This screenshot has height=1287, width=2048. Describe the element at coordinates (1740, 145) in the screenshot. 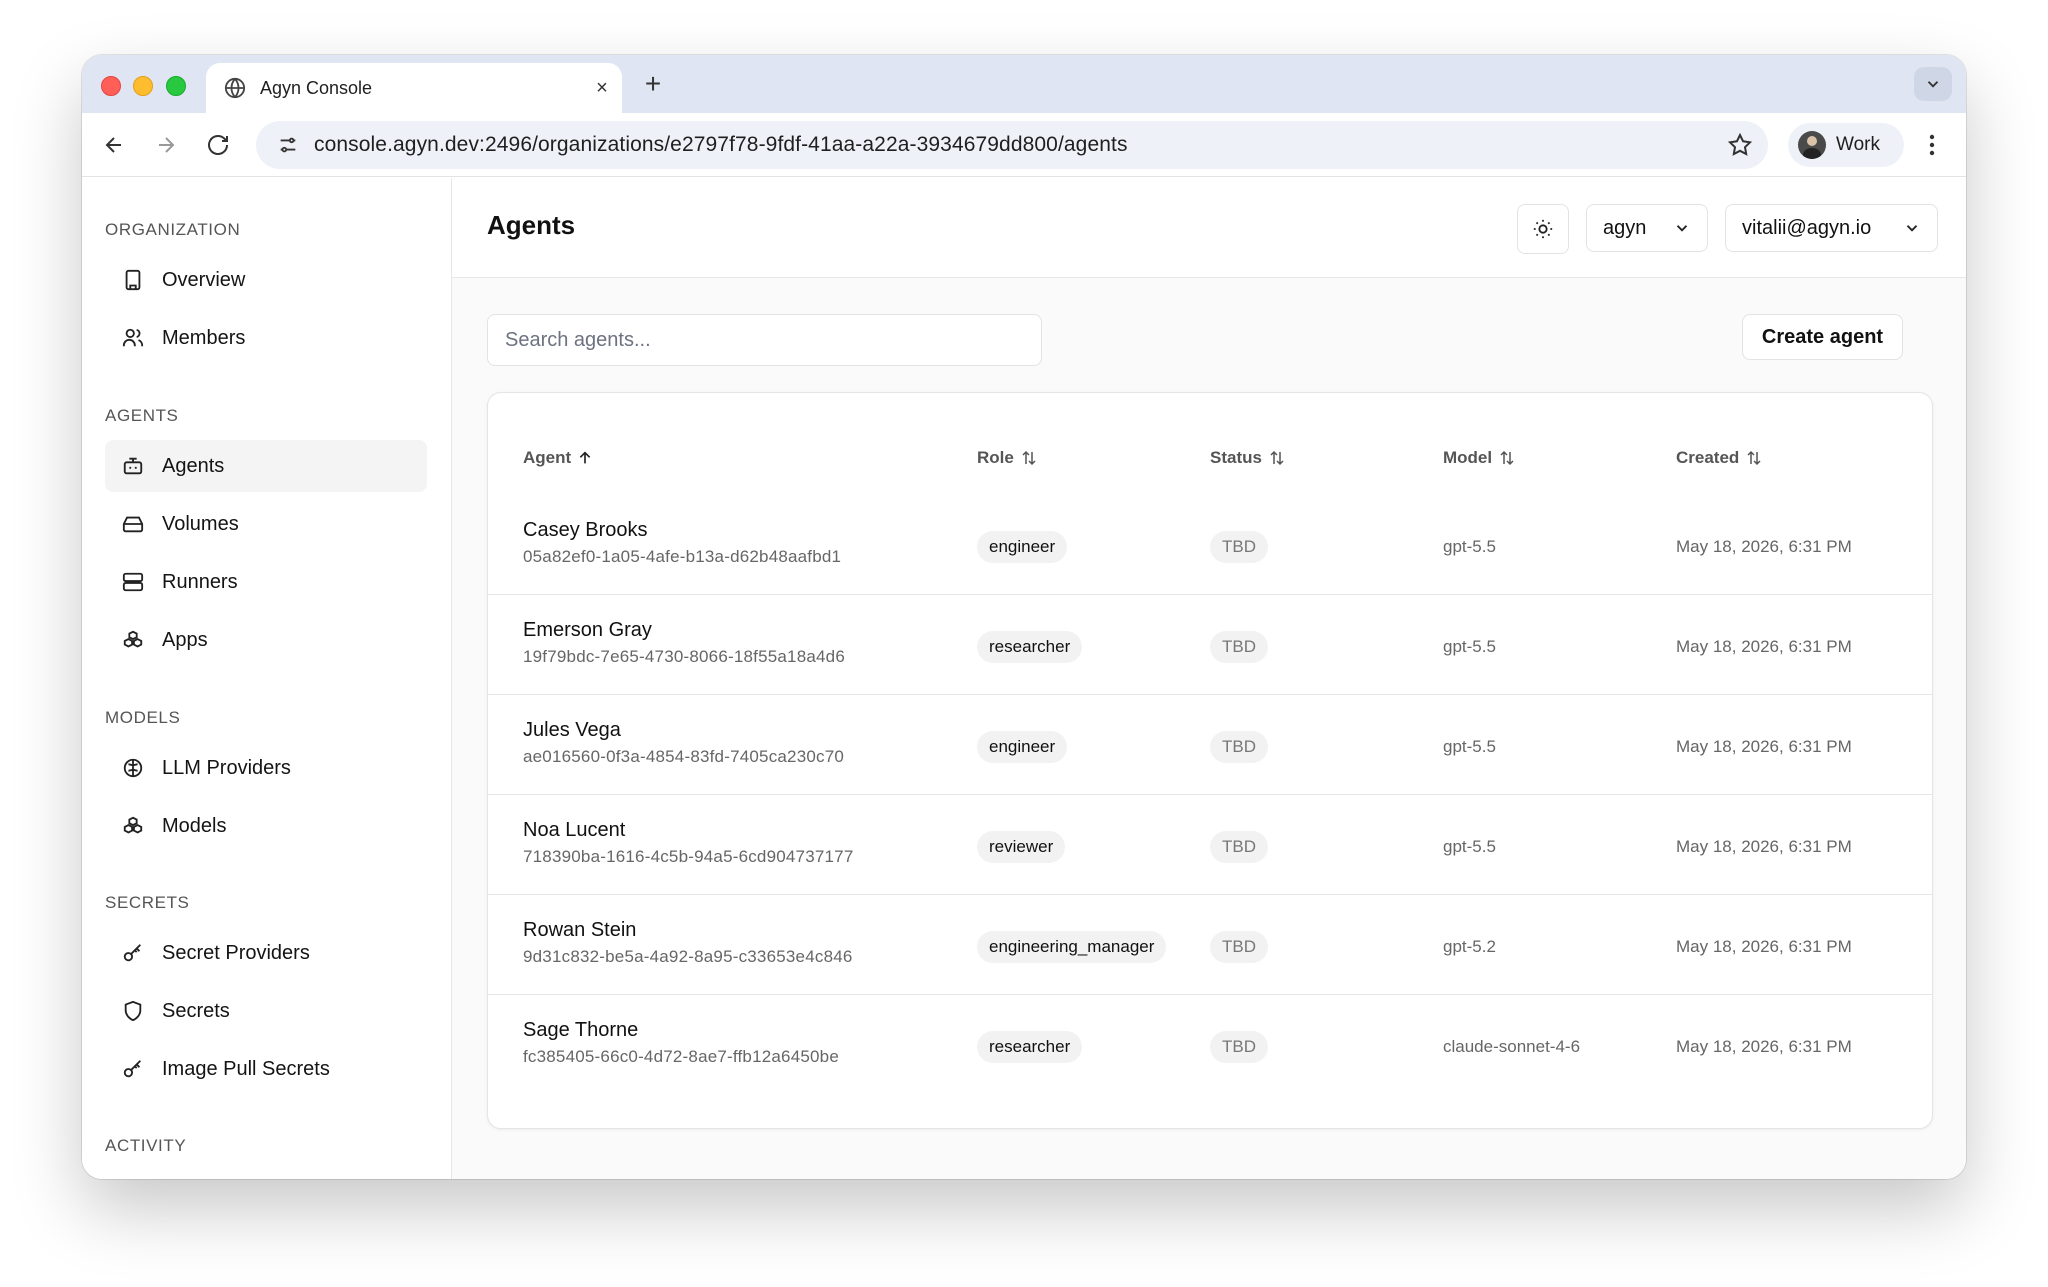

I see `bookmark-star-icon` at that location.